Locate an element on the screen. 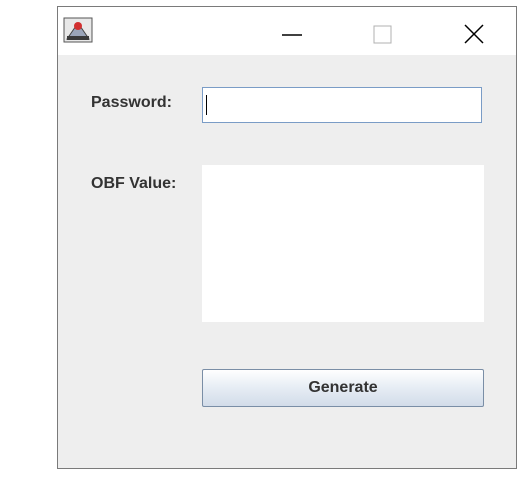  title-bar is located at coordinates (287, 31).